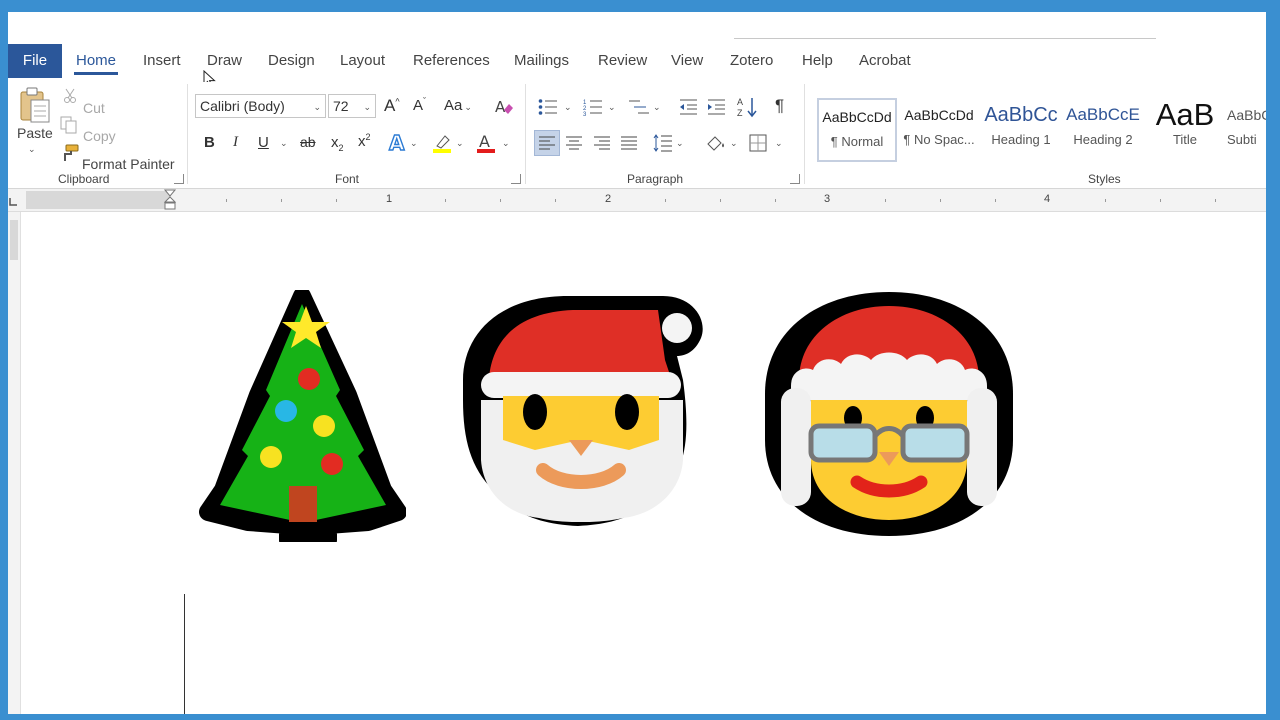 The width and height of the screenshot is (1280, 720). What do you see at coordinates (13, 202) in the screenshot?
I see `tab-selector-icon` at bounding box center [13, 202].